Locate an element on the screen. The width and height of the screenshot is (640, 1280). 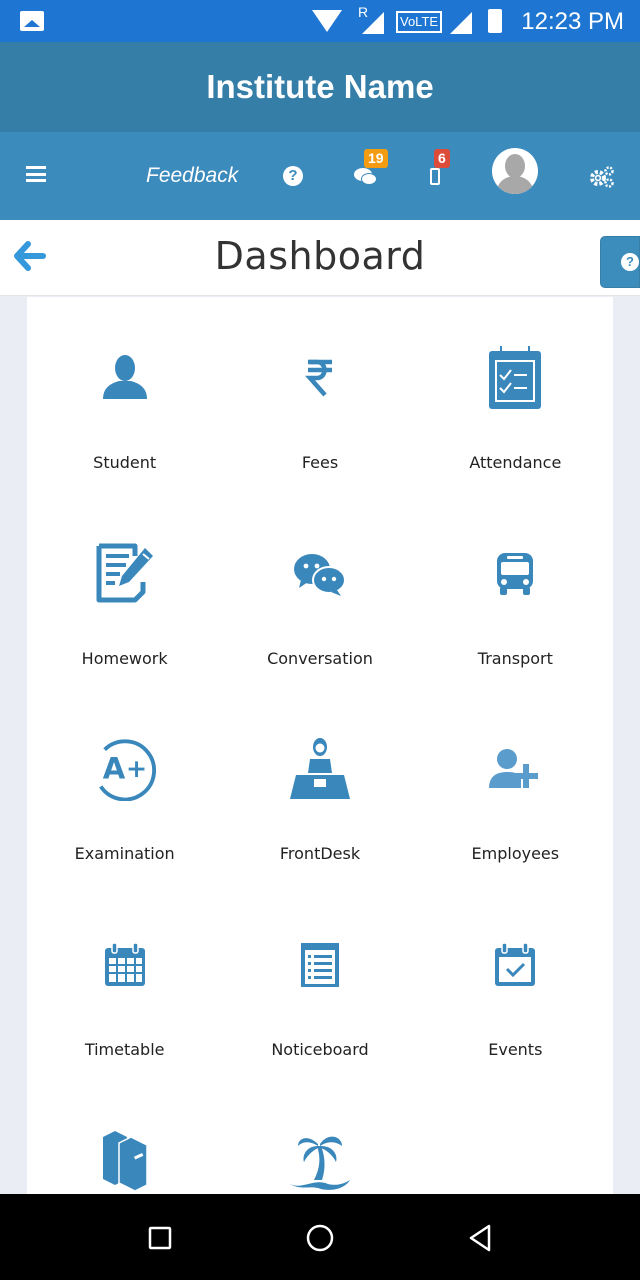
tile-label: FrontDesk is located at coordinates (320, 853).